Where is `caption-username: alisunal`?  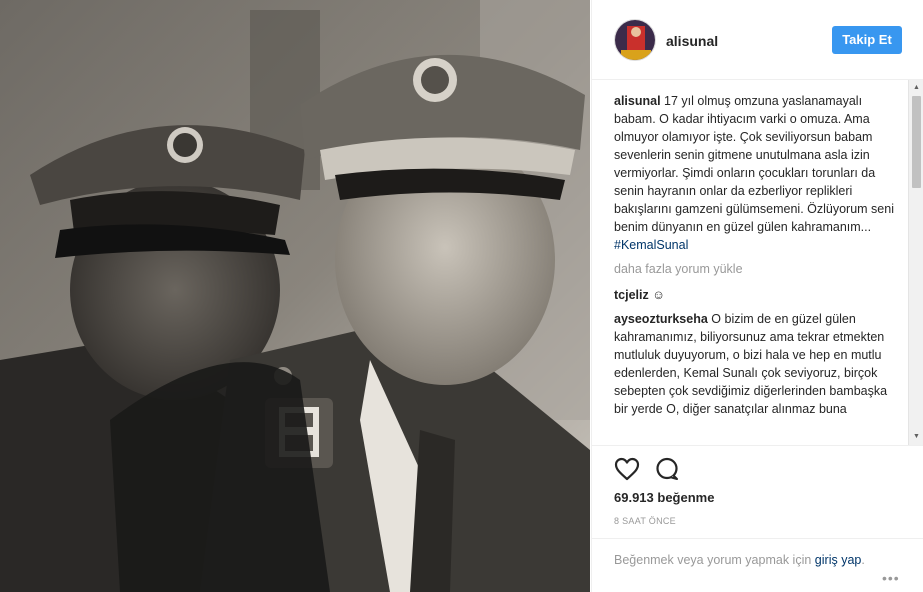
caption-username: alisunal is located at coordinates (637, 101).